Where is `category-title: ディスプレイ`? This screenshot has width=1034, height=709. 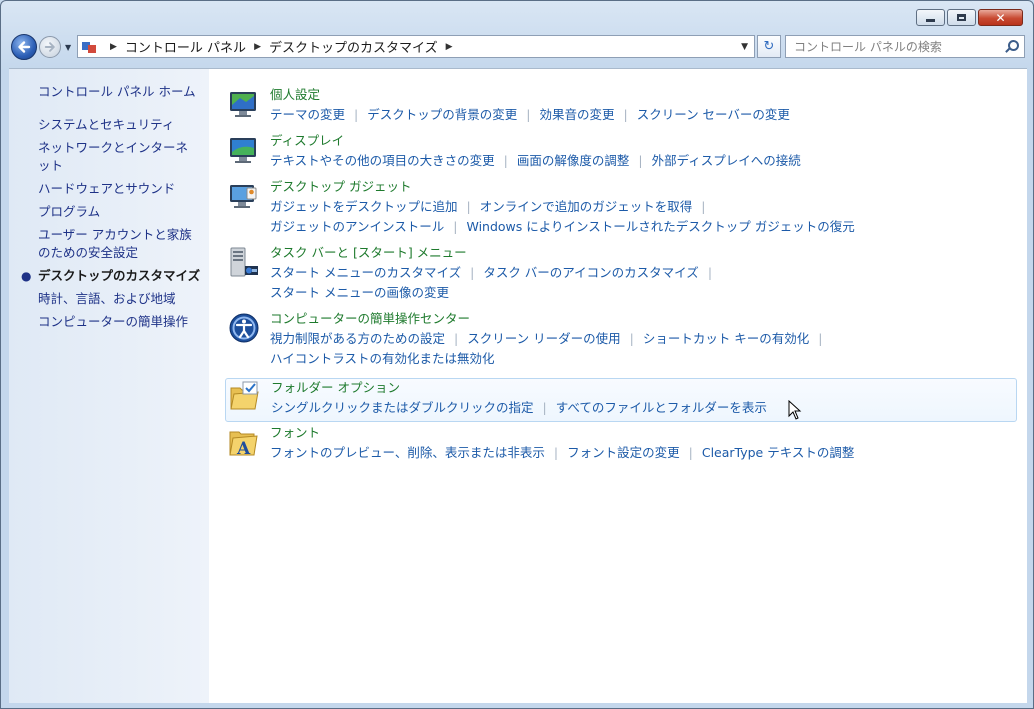
category-title: ディスプレイ is located at coordinates (307, 141).